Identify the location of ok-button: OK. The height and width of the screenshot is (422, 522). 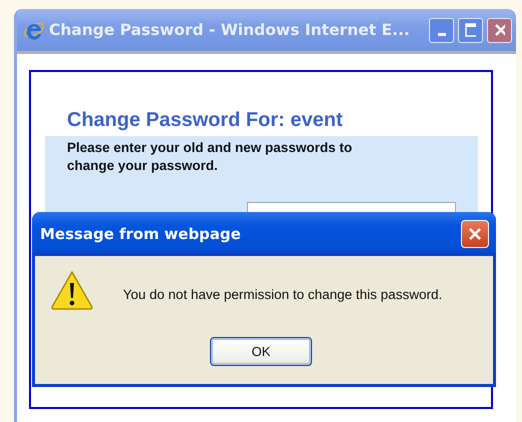
(261, 351).